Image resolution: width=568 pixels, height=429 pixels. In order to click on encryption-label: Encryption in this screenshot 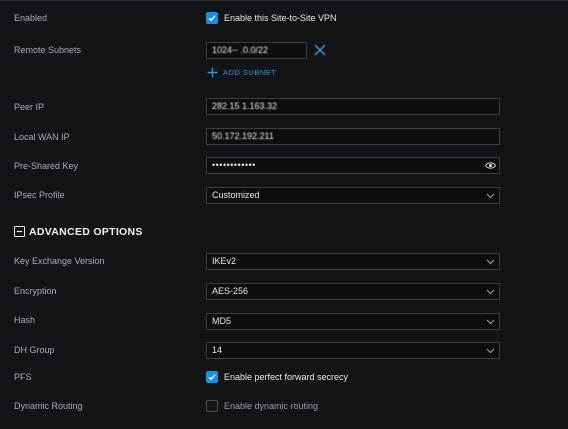, I will do `click(35, 291)`.